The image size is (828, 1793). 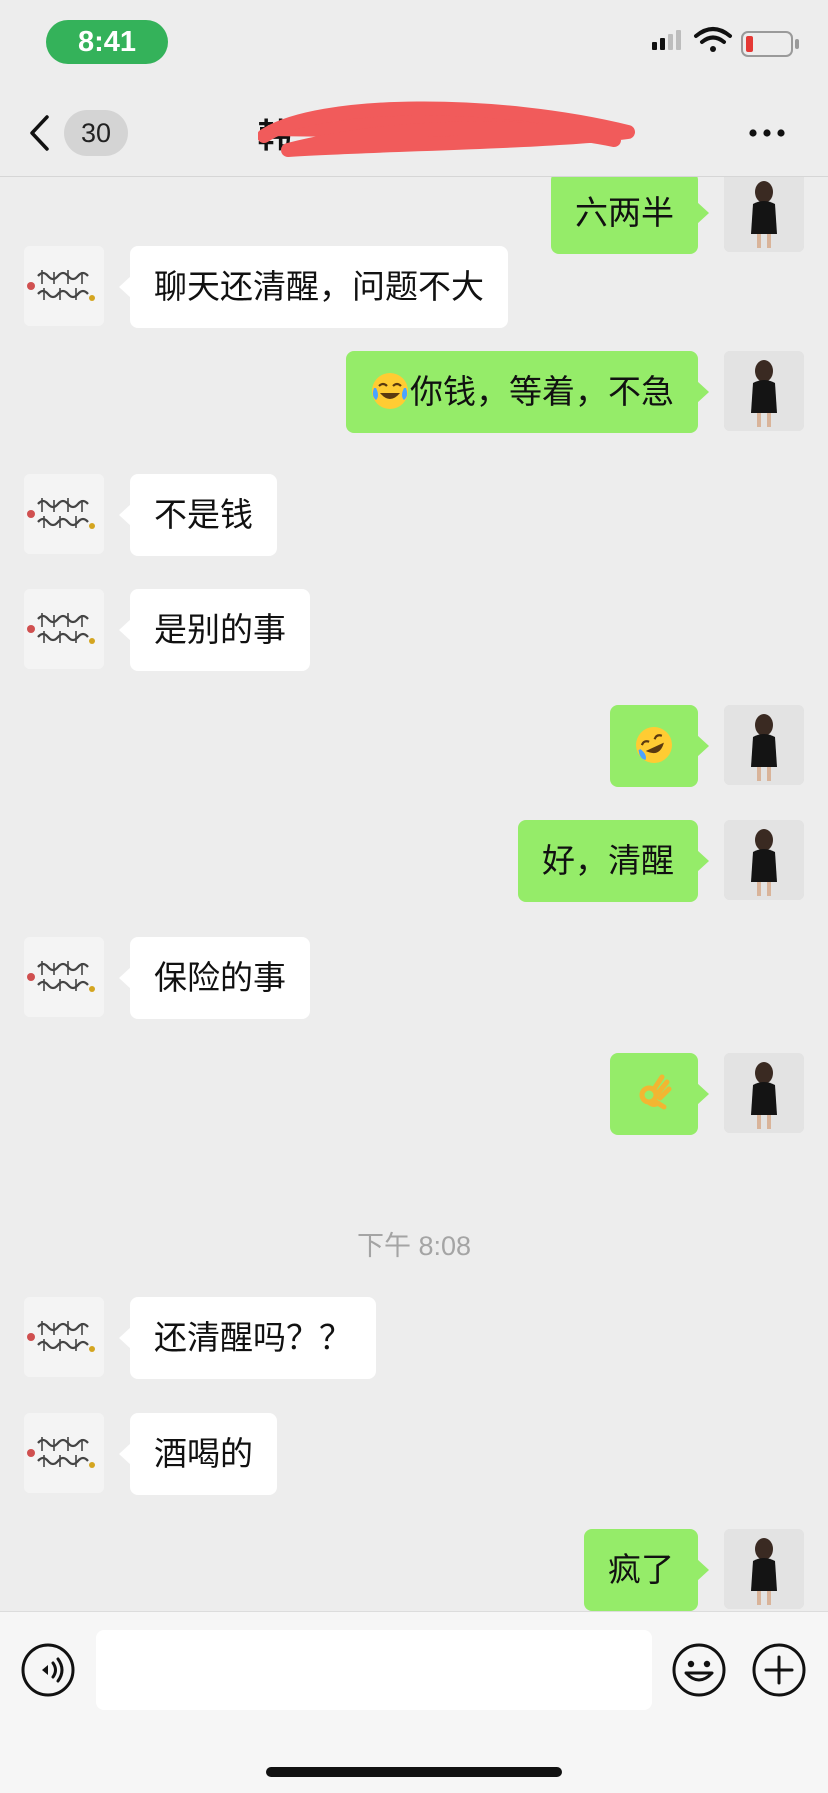 I want to click on message-row-incoming: 聊天还清醒，问题不大, so click(x=414, y=287).